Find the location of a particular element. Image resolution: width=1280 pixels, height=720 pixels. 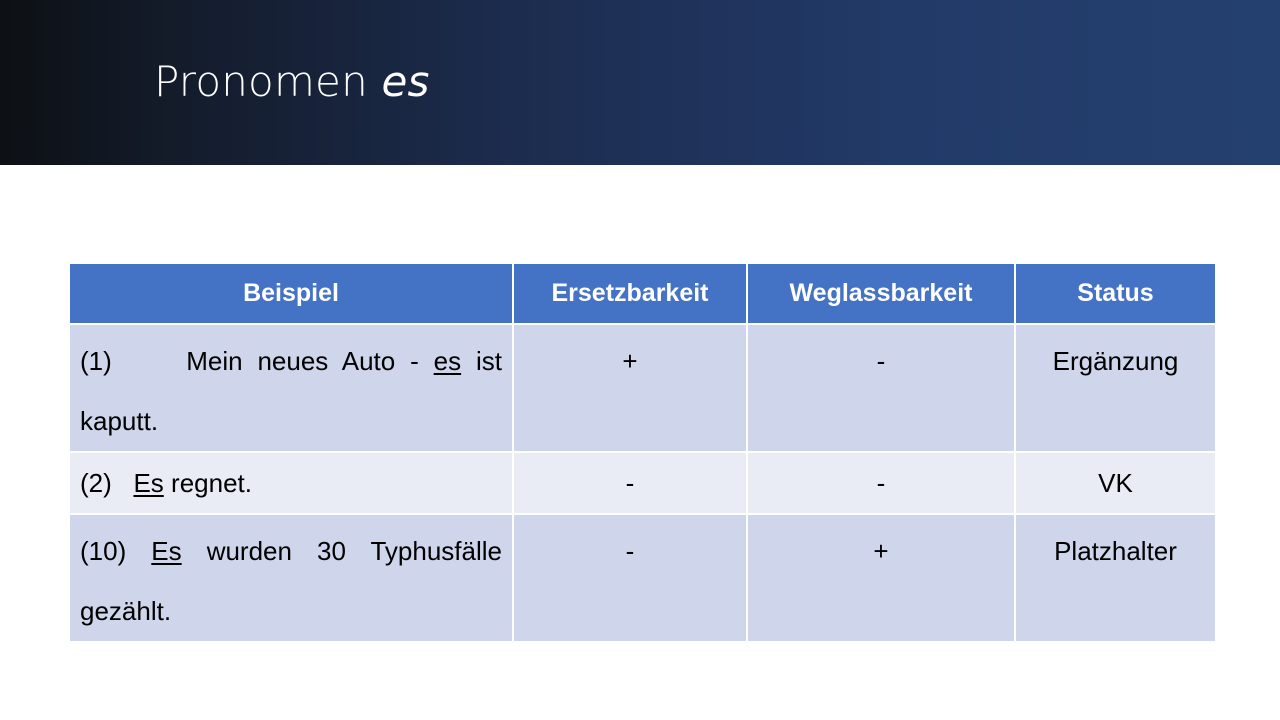

title-main: Pronomen is located at coordinates (261, 81).